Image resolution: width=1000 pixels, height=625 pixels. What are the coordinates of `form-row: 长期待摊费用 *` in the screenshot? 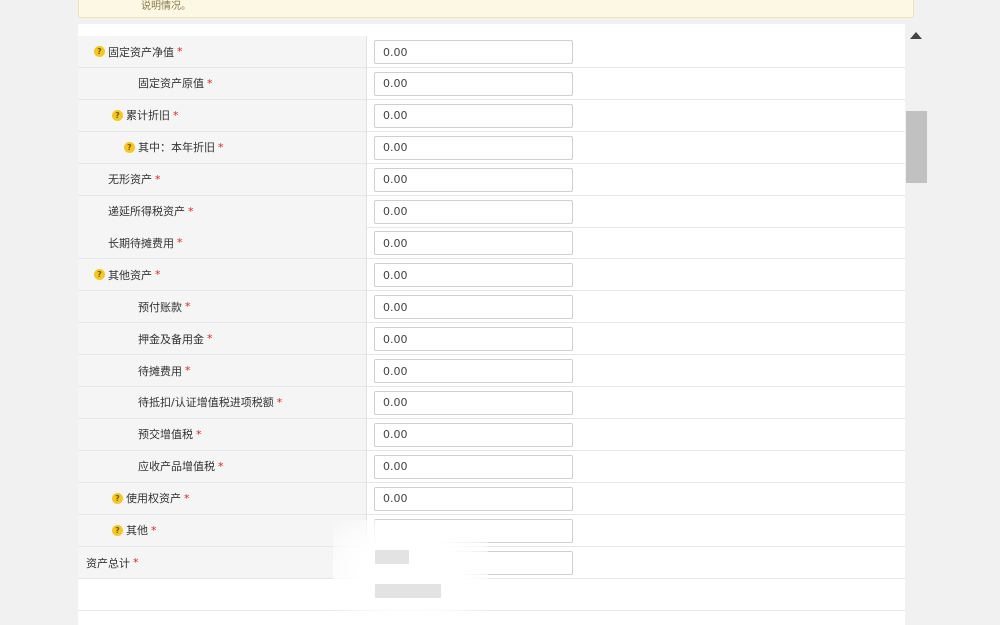 It's located at (491, 243).